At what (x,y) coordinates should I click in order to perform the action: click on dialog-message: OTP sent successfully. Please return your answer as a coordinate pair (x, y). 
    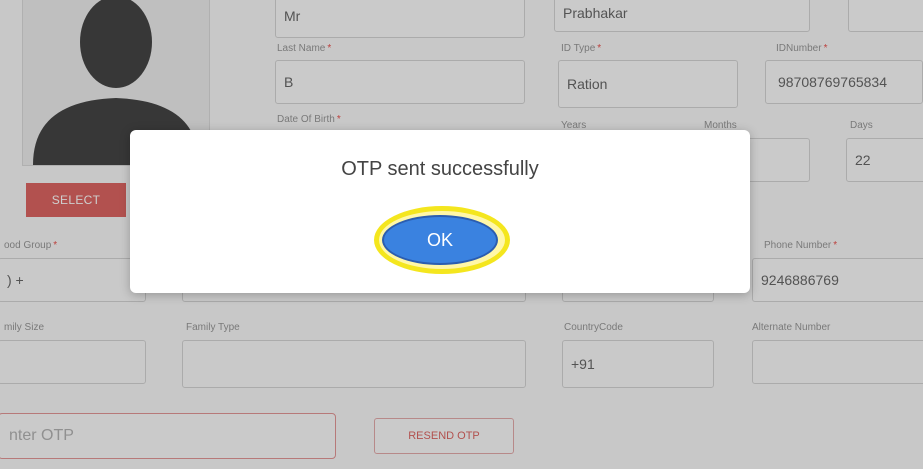
    Looking at the image, I should click on (440, 169).